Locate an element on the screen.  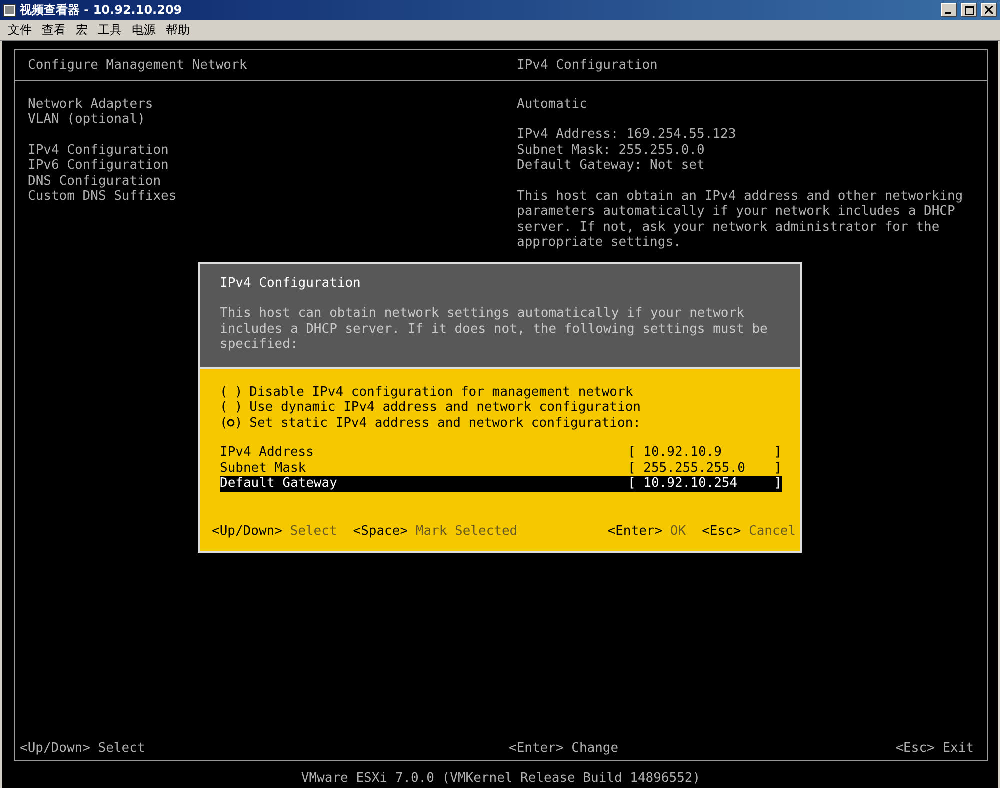
menu-entry: Network Adapters is located at coordinates (272, 104).